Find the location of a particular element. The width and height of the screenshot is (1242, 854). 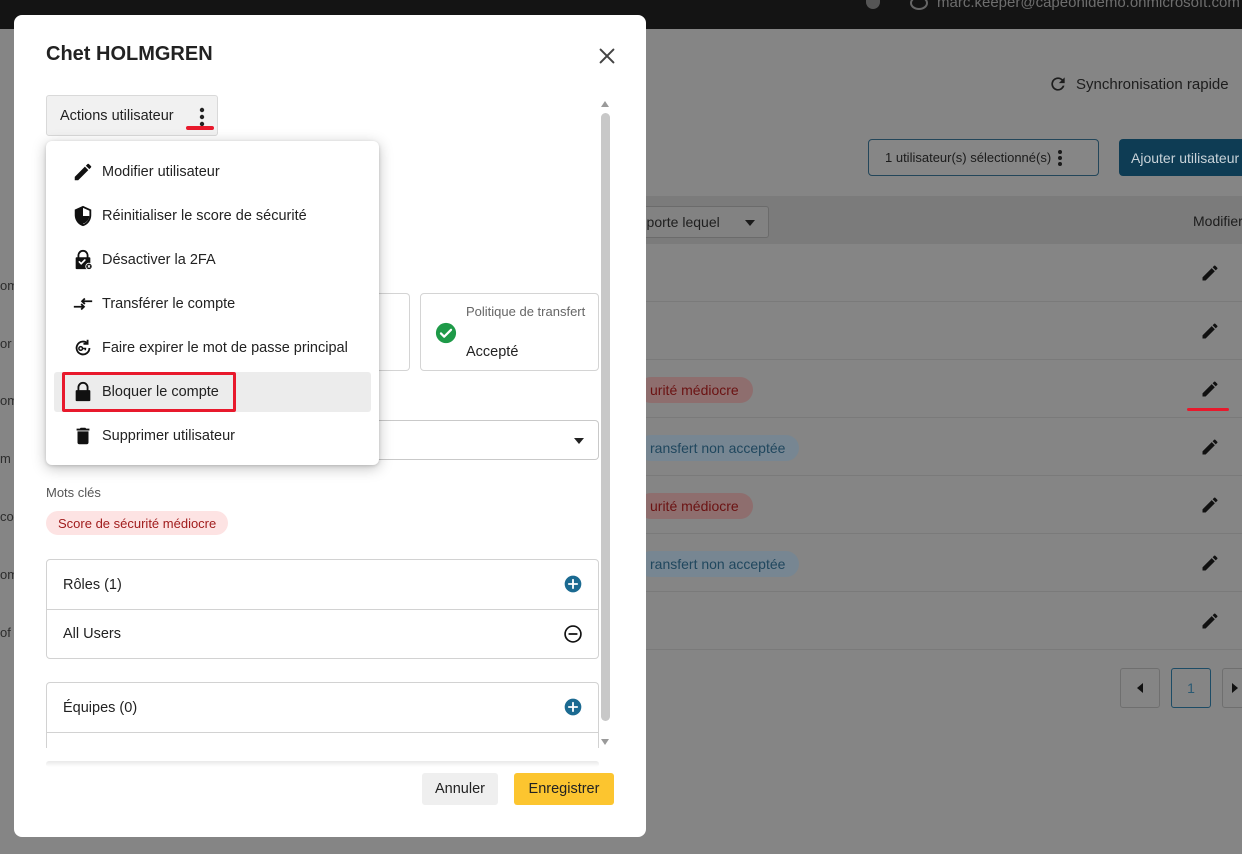

left-fragment: co is located at coordinates (7, 516).